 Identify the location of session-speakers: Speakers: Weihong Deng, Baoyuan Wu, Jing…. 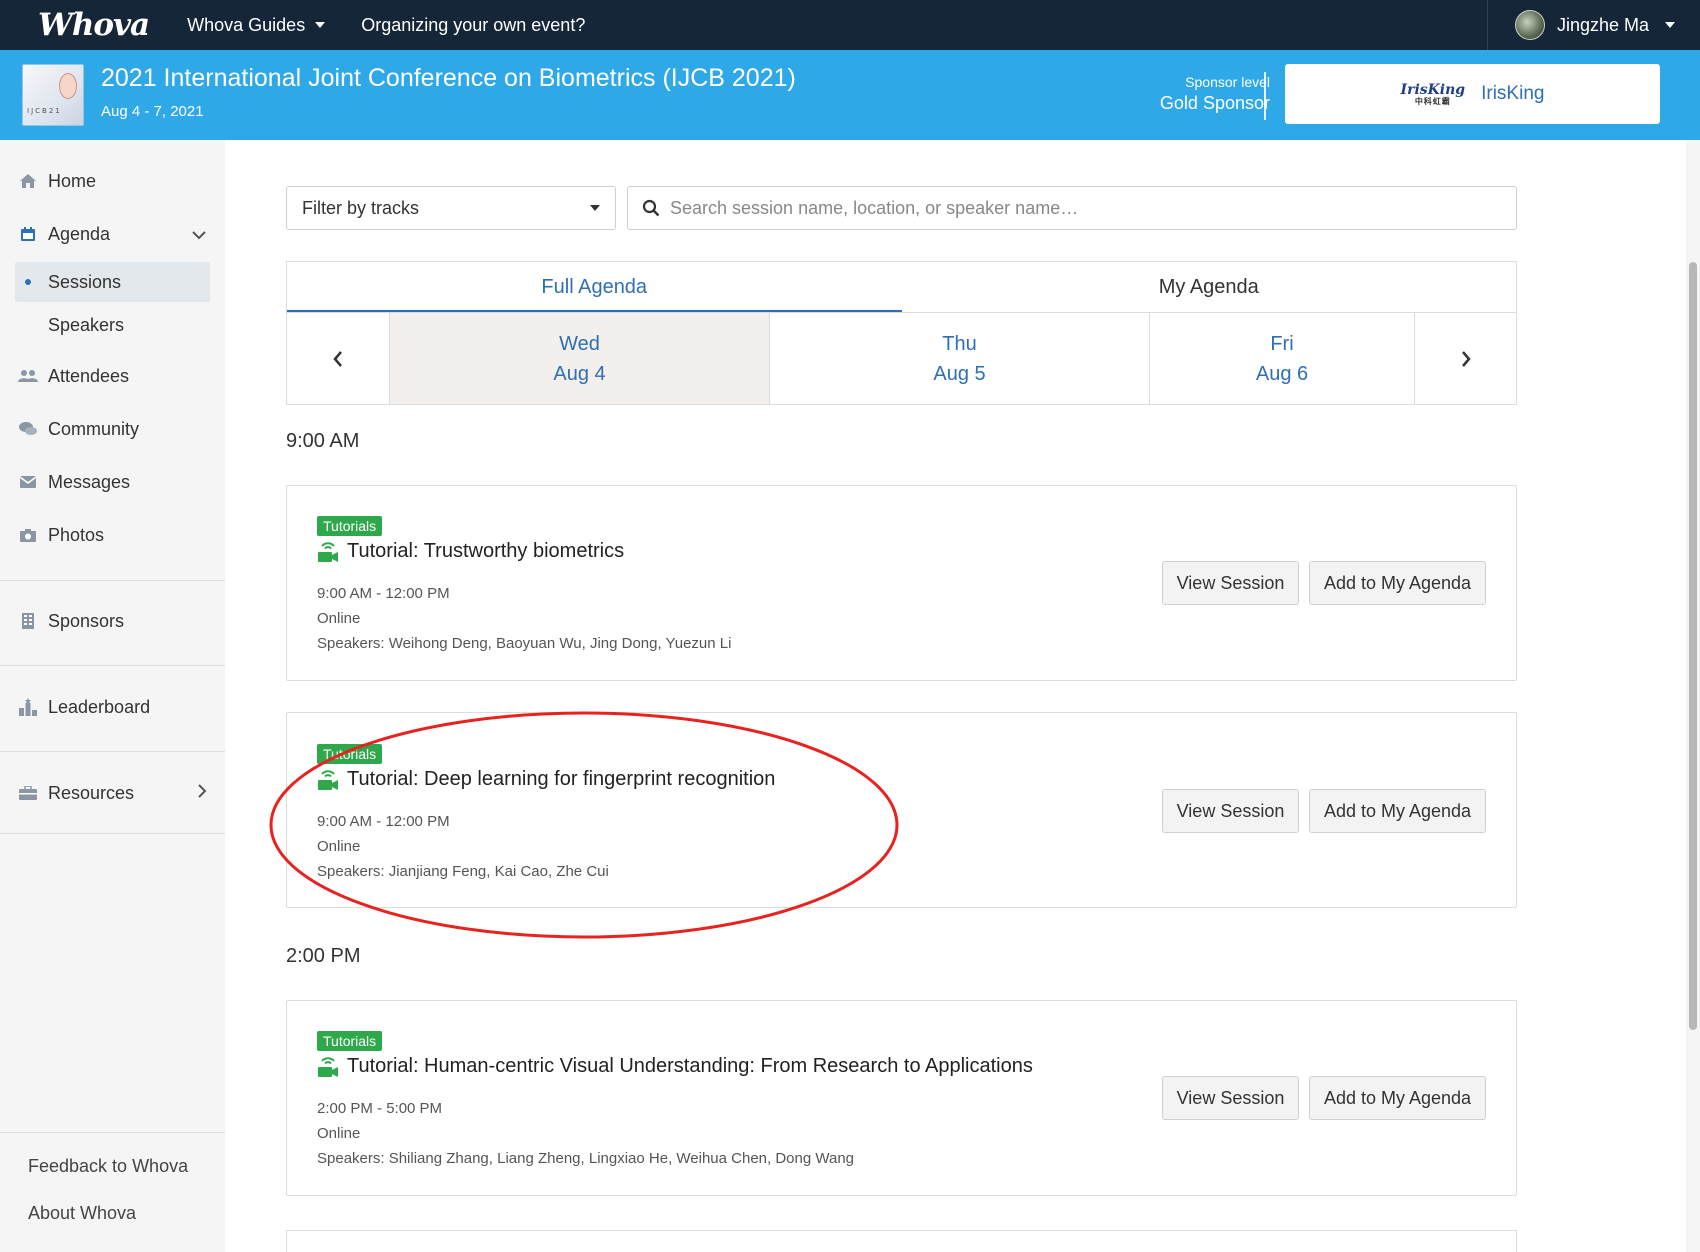
(524, 643).